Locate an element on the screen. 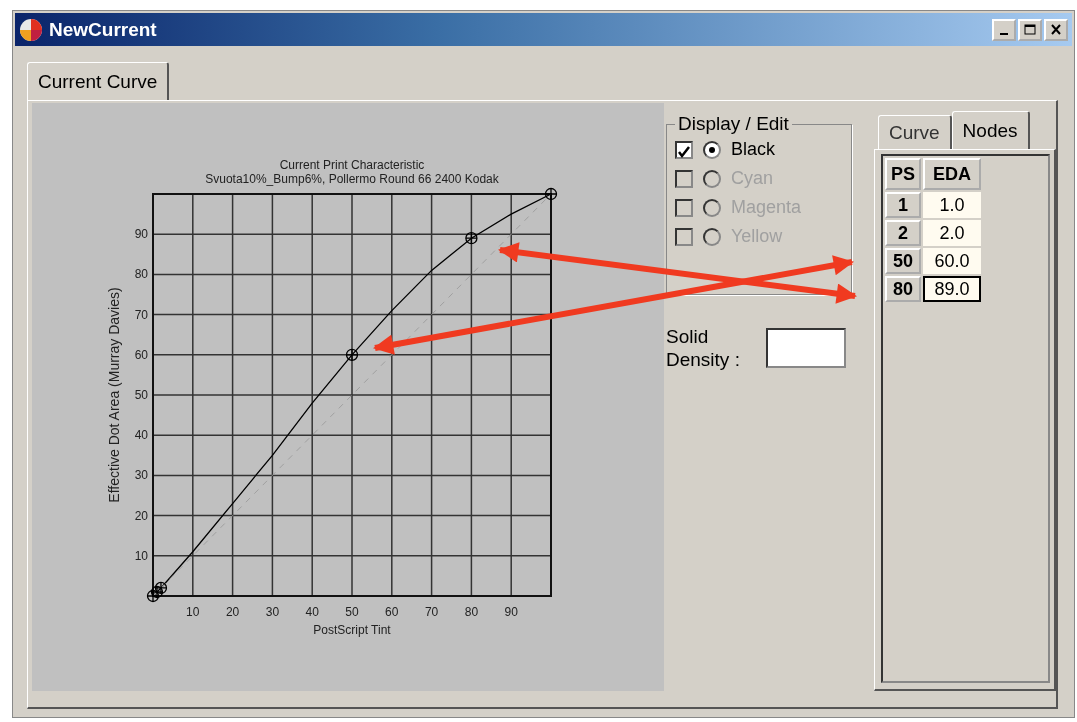 The height and width of the screenshot is (722, 1077). window-title: NewCurrent is located at coordinates (103, 29).